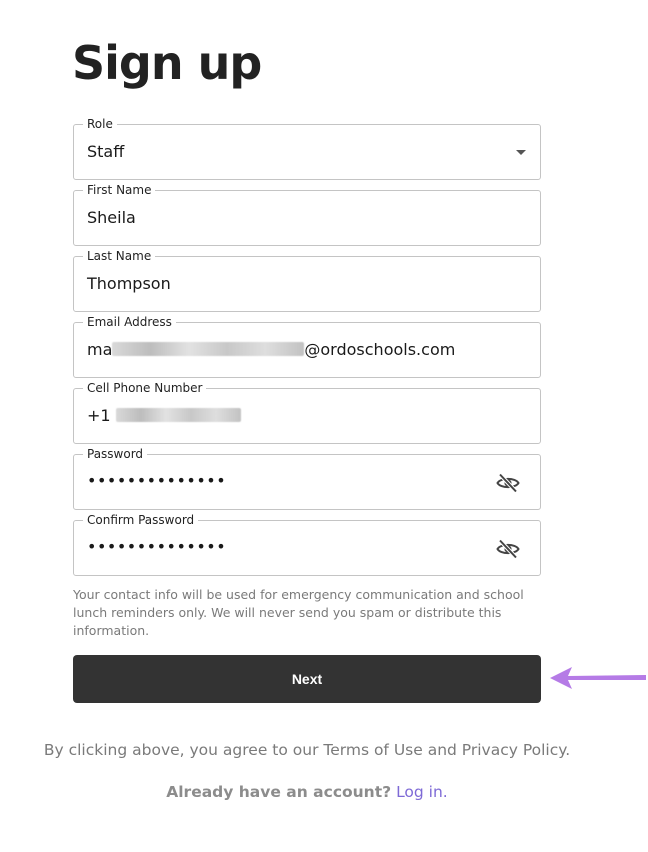 The image size is (648, 852). I want to click on arrow-left-icon, so click(598, 678).